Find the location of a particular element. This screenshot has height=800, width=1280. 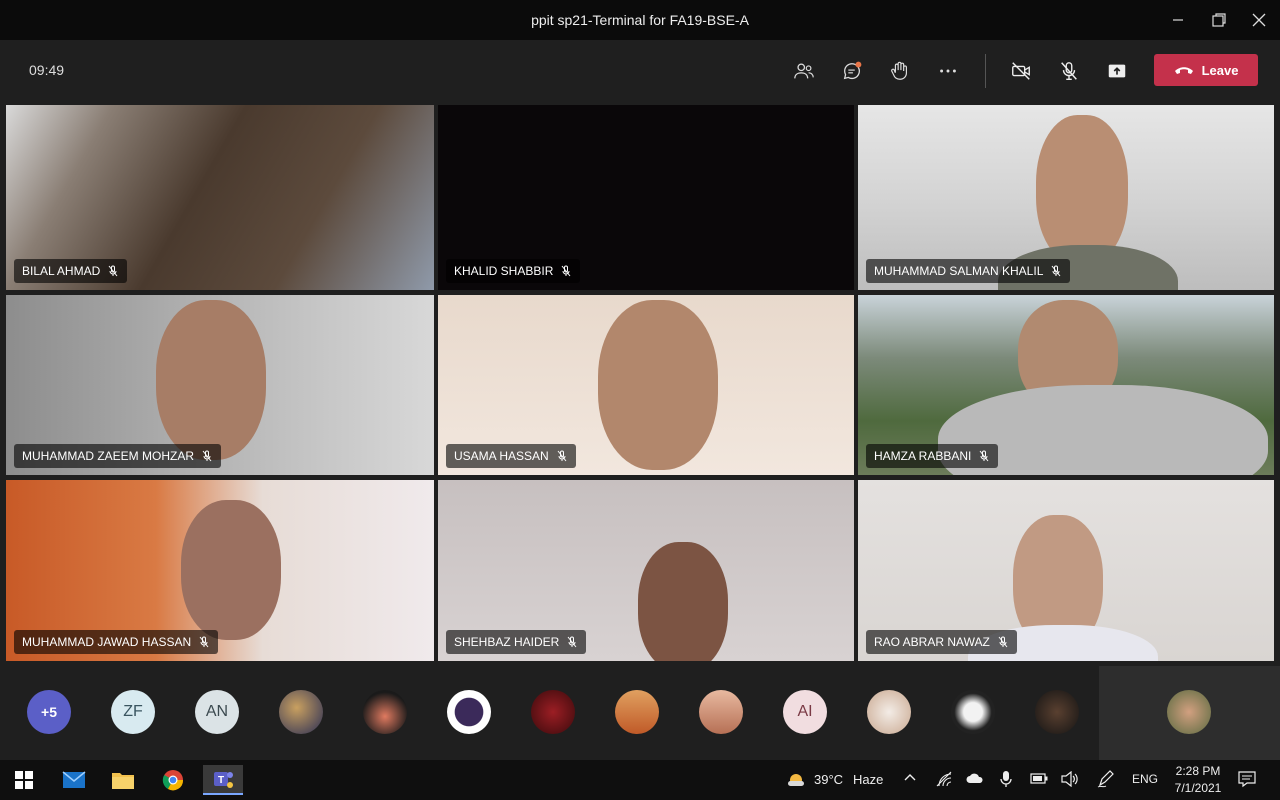

reactions-button is located at coordinates (900, 71).